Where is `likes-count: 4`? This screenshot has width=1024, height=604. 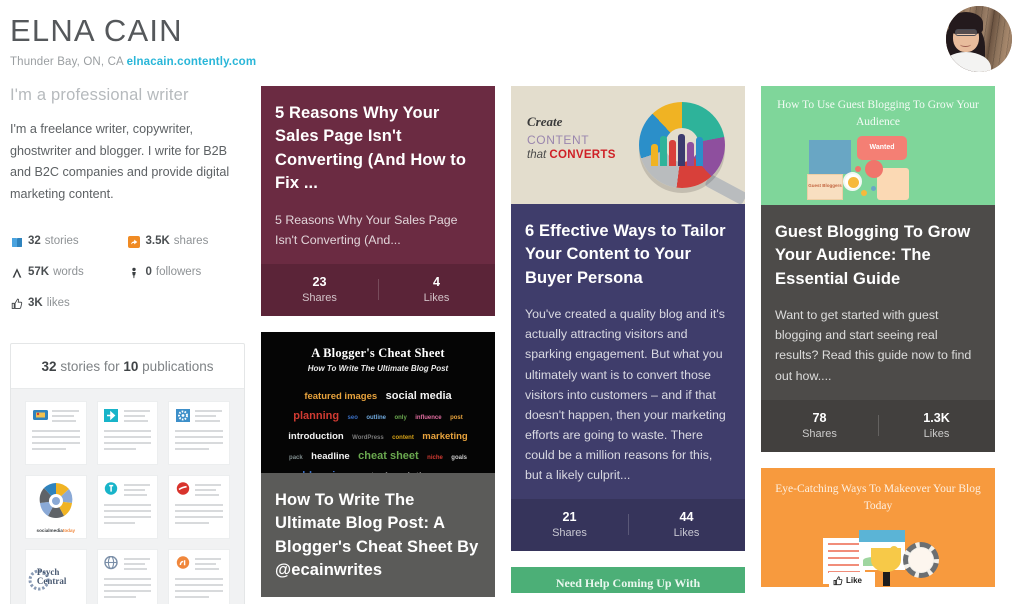
likes-count: 4 is located at coordinates (436, 281).